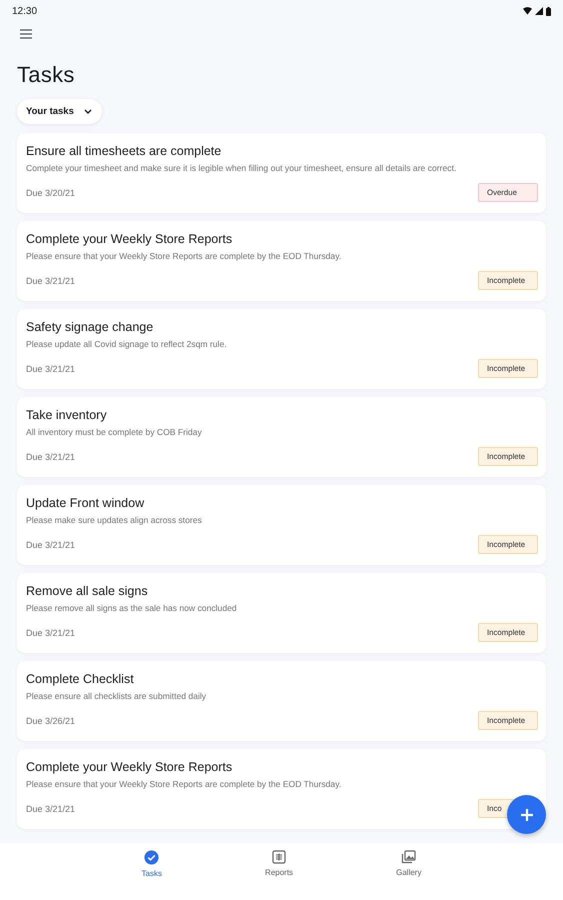 The width and height of the screenshot is (563, 900). Describe the element at coordinates (117, 696) in the screenshot. I see `task-description: Please ensure all checklists are submitted daily` at that location.